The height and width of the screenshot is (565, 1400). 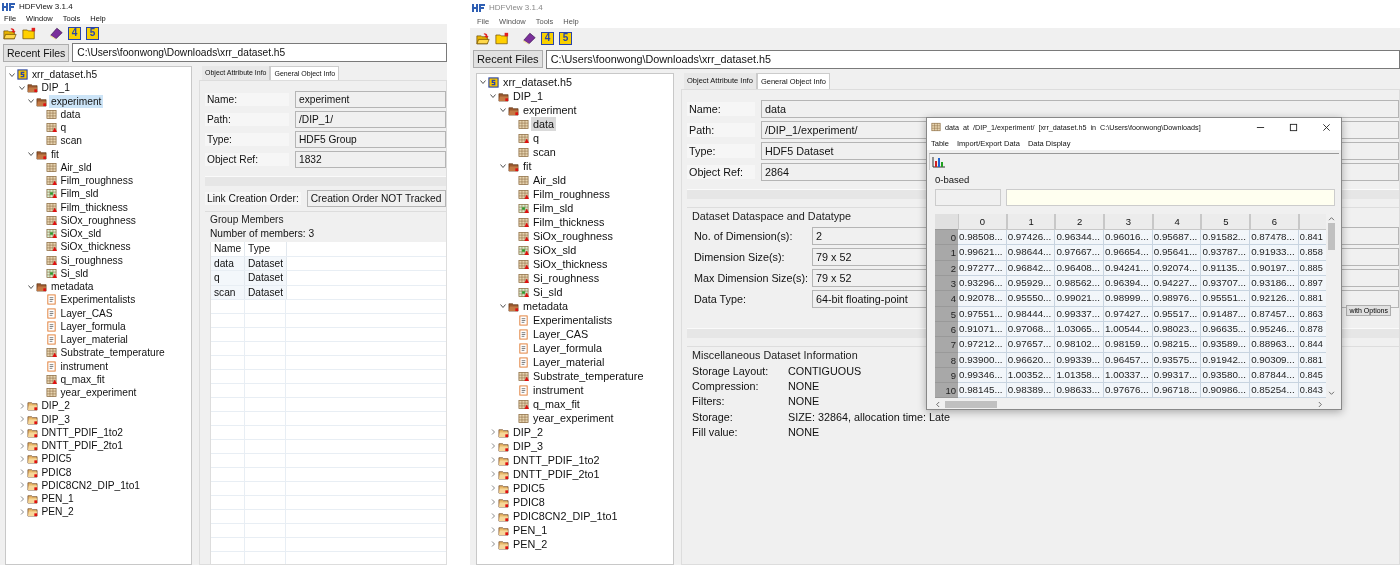 I want to click on column-header: 2, so click(x=1080, y=222).